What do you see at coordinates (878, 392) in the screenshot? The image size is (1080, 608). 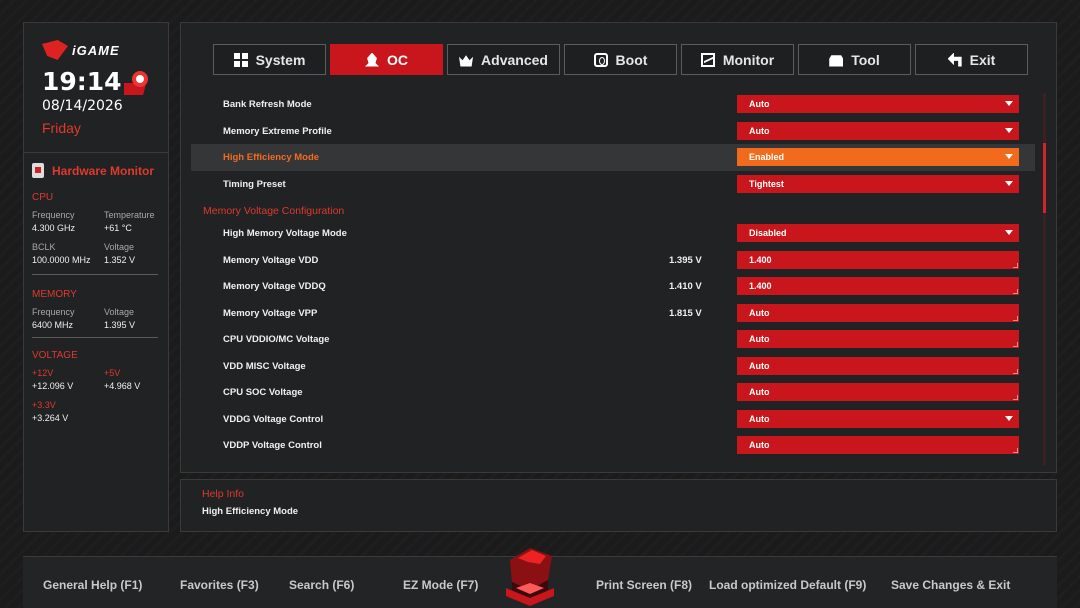 I see `cpu-soc-voltage-input: Auto` at bounding box center [878, 392].